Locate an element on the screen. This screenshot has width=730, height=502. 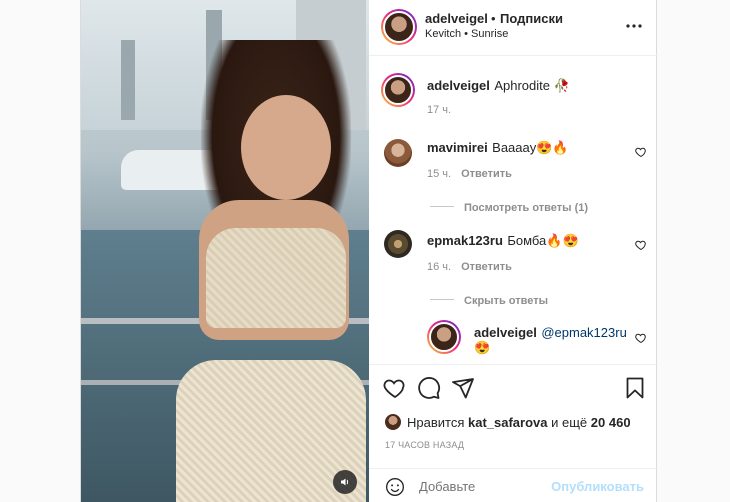
comment-body: mavimirei Вааааy😍🔥 is located at coordinates (498, 148).